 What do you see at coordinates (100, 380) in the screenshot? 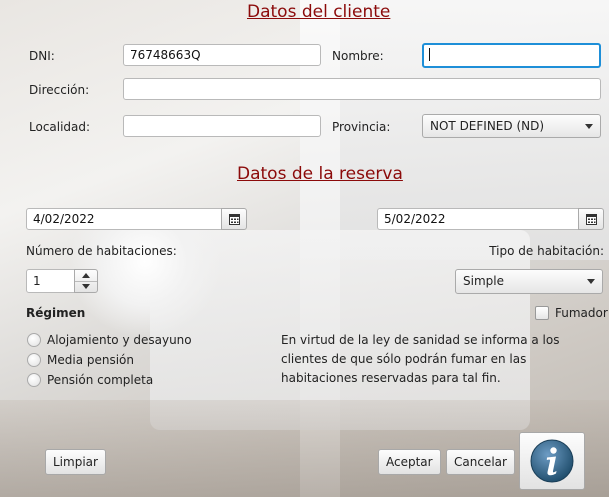
I see `radio-label-pension-completa: Pensión completa` at bounding box center [100, 380].